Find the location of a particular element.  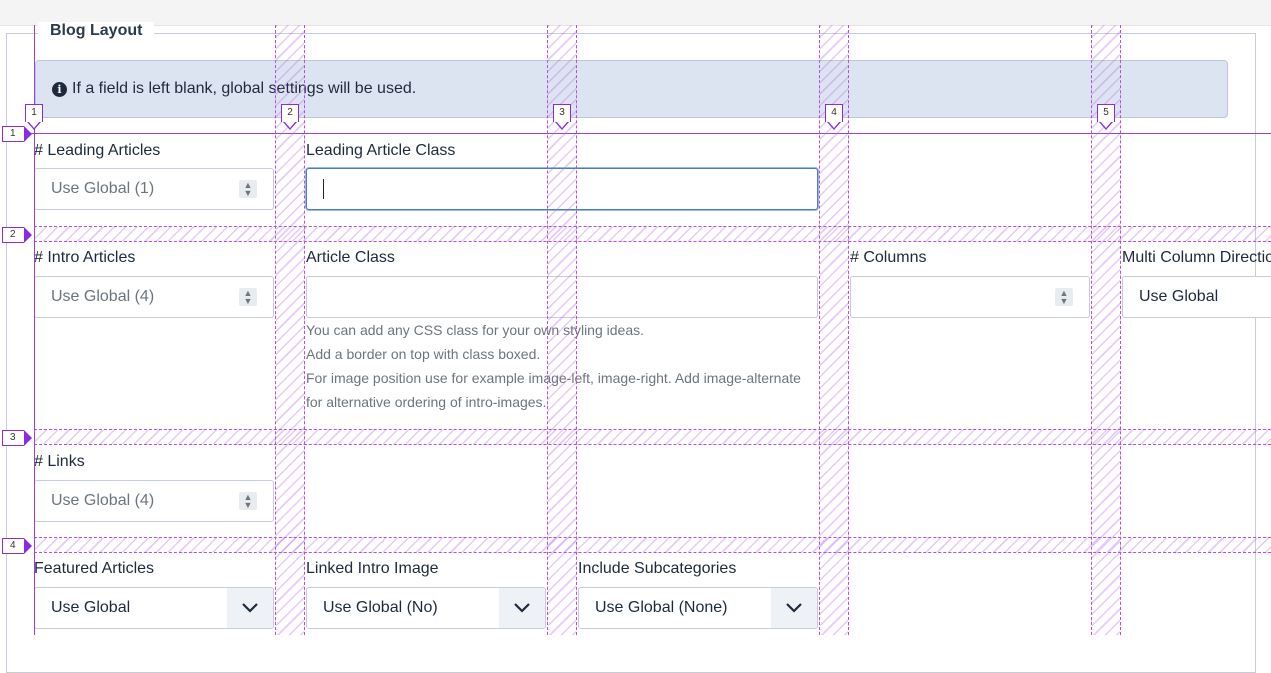

leading-articles-label: # Leading Articles is located at coordinates (97, 150).